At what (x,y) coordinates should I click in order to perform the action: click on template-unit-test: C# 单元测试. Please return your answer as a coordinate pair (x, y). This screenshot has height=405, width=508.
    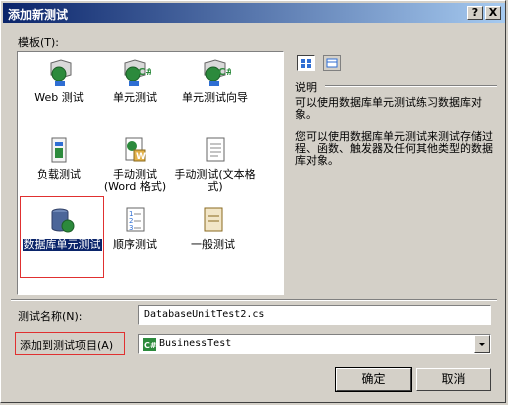
    Looking at the image, I should click on (135, 80).